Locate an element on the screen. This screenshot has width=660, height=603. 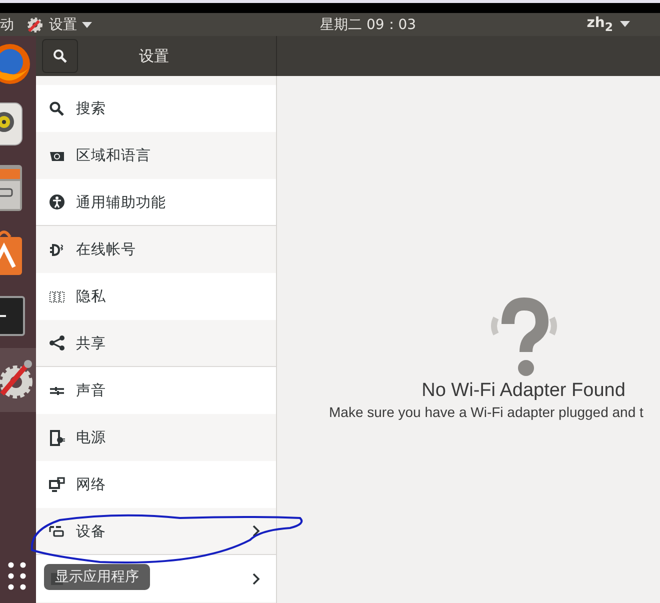
sidebar-item: 搜索 is located at coordinates (156, 108).